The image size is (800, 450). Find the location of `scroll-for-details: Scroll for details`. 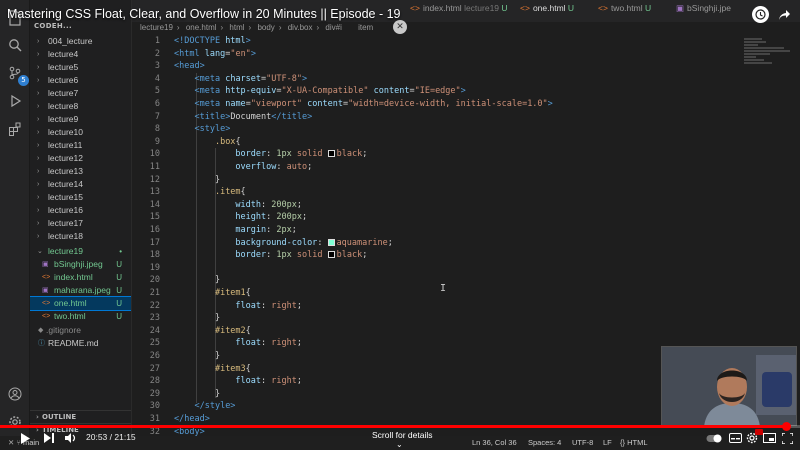

scroll-for-details: Scroll for details is located at coordinates (402, 435).